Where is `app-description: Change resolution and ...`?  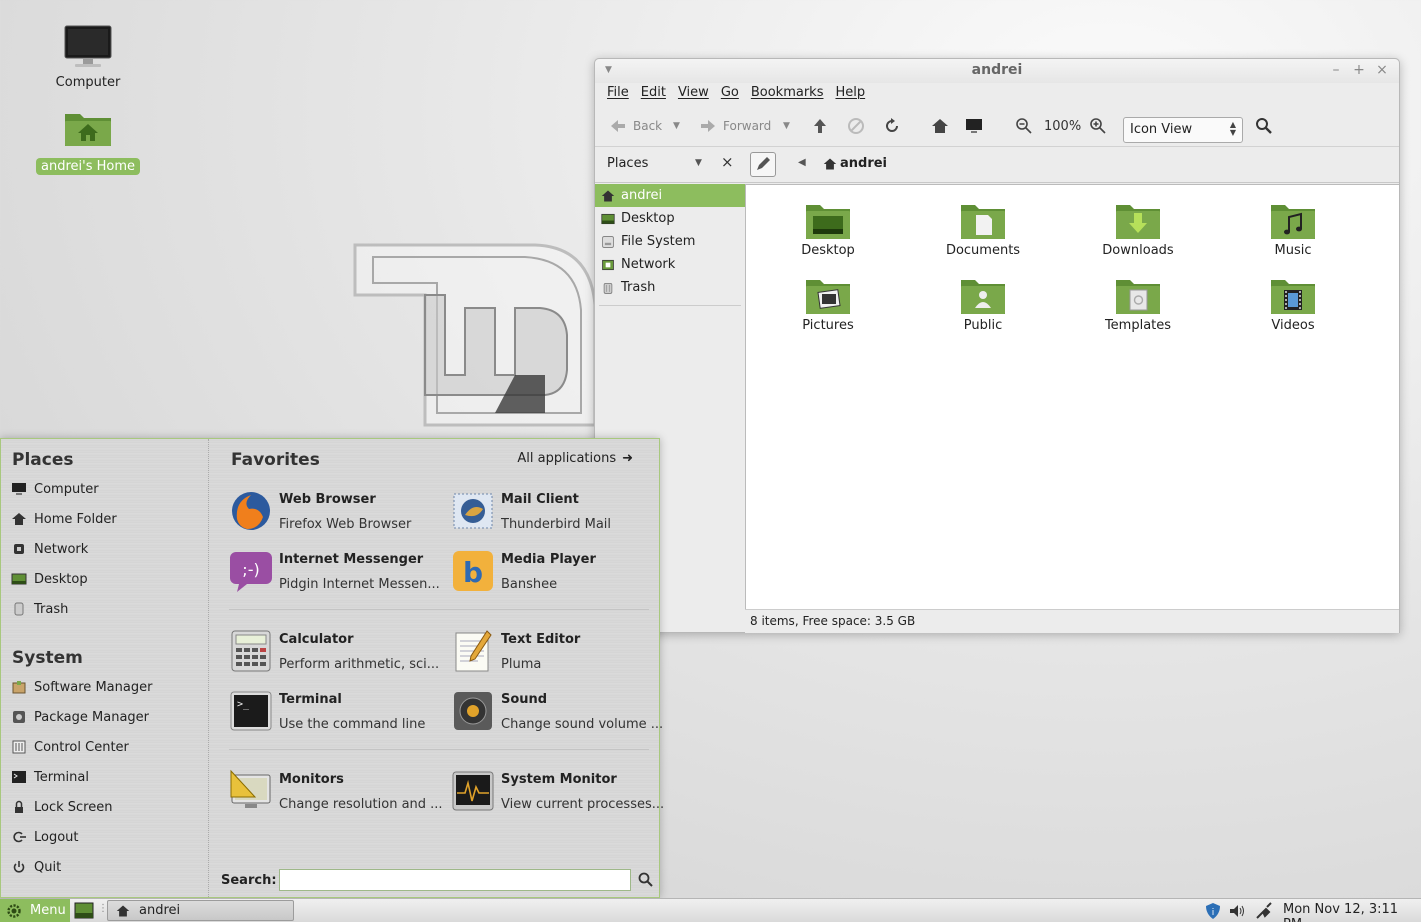 app-description: Change resolution and ... is located at coordinates (361, 804).